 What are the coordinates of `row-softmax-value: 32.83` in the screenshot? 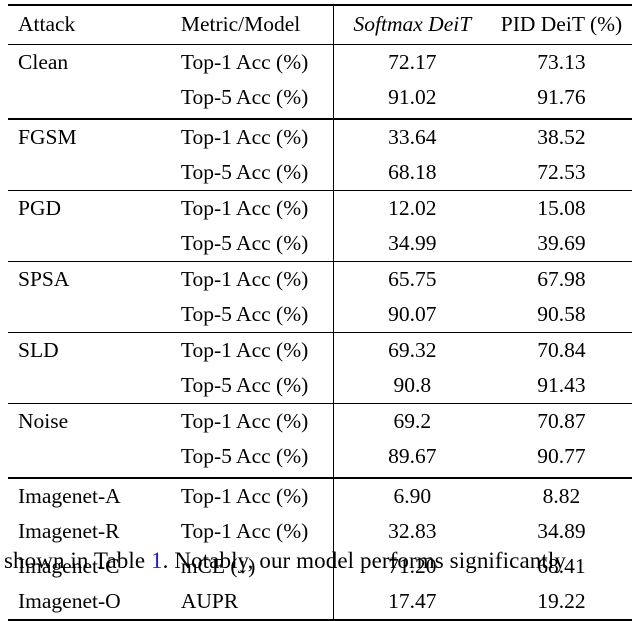 It's located at (411, 531).